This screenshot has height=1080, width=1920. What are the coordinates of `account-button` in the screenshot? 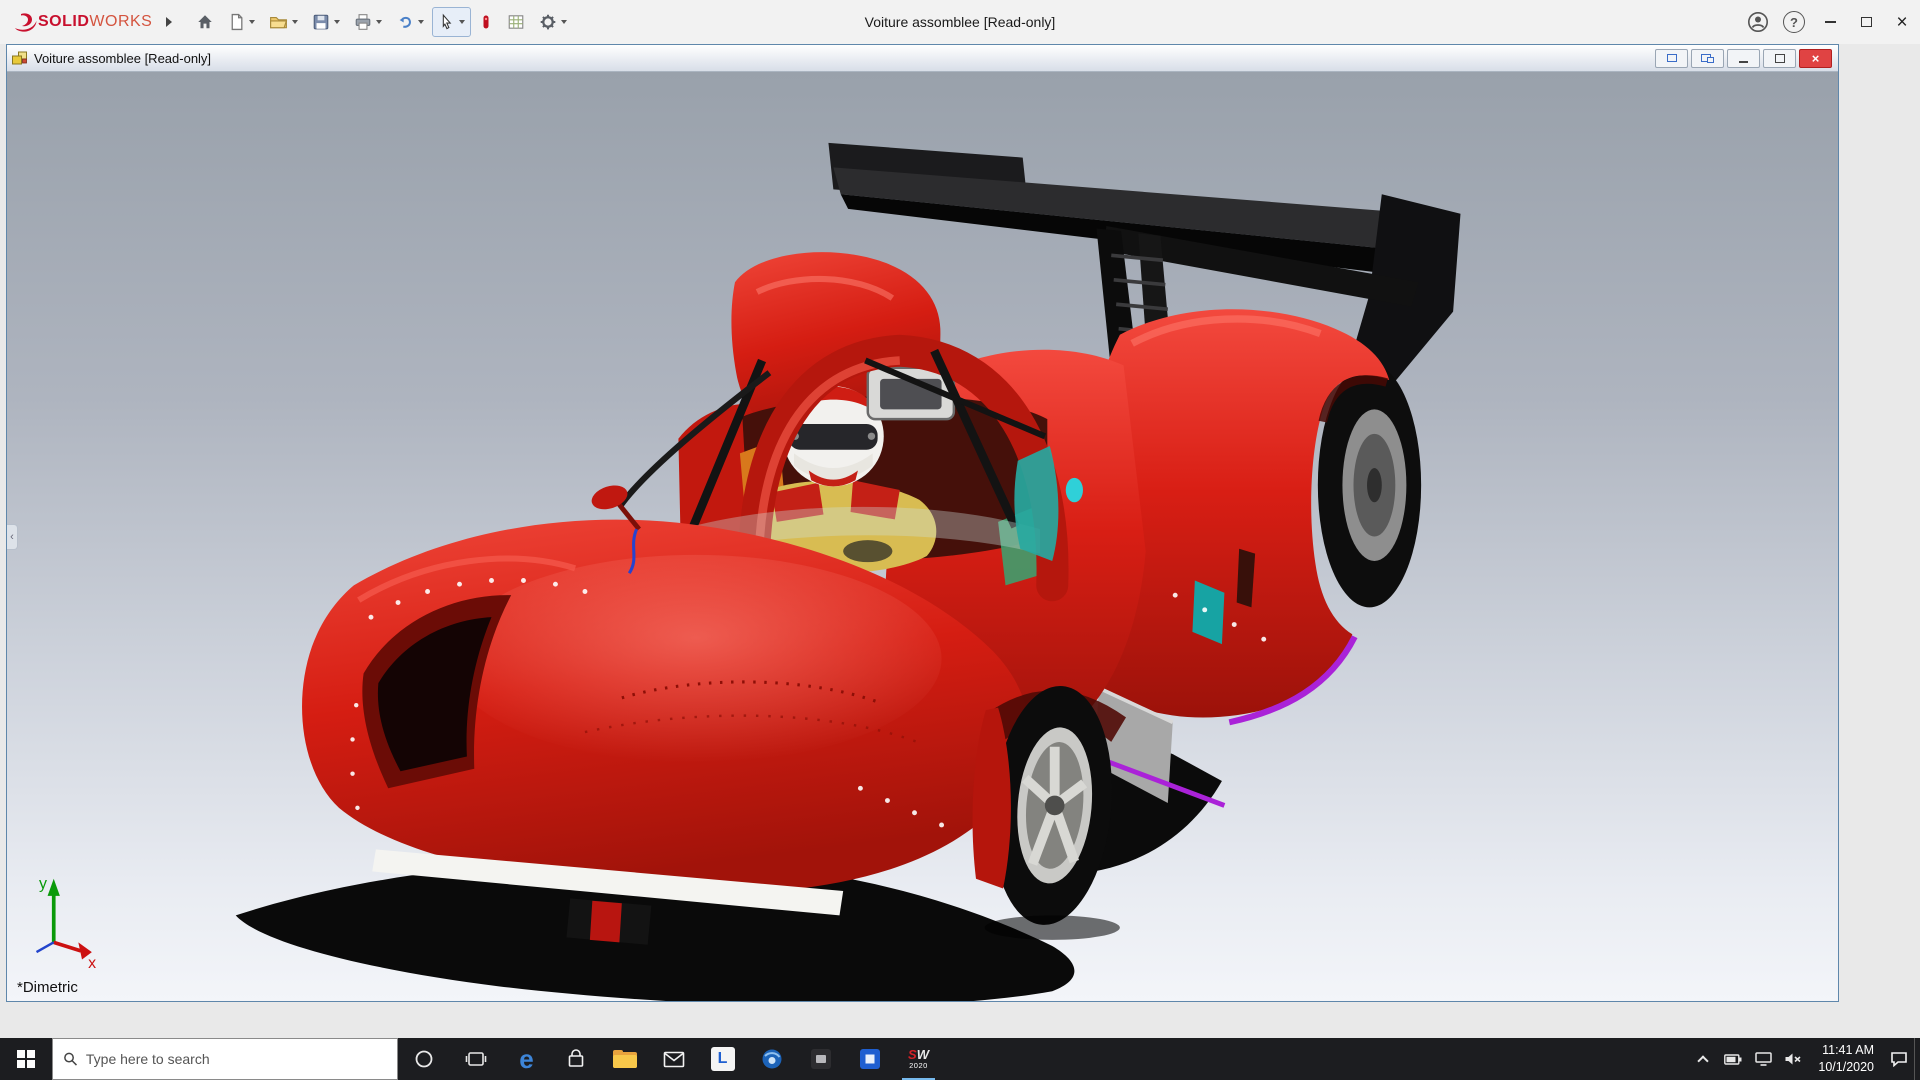 It's located at (1758, 22).